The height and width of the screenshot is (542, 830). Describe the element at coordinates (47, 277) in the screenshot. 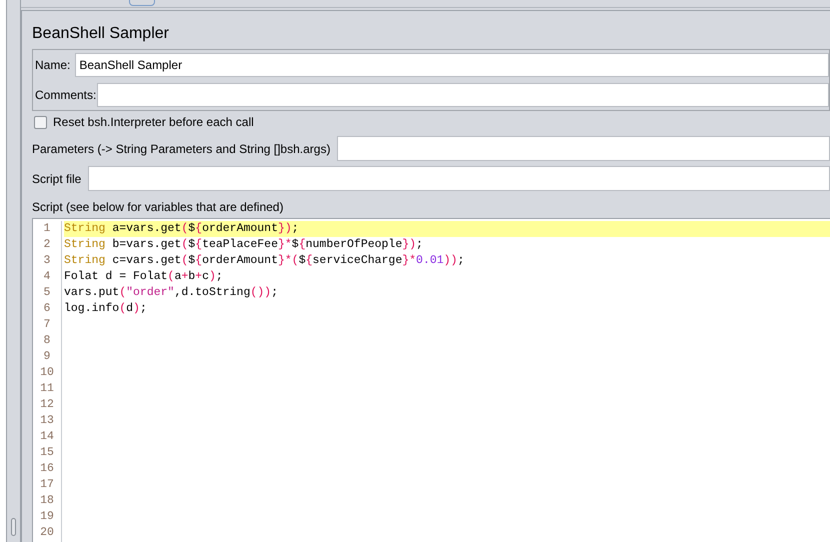

I see `line-number: 4` at that location.